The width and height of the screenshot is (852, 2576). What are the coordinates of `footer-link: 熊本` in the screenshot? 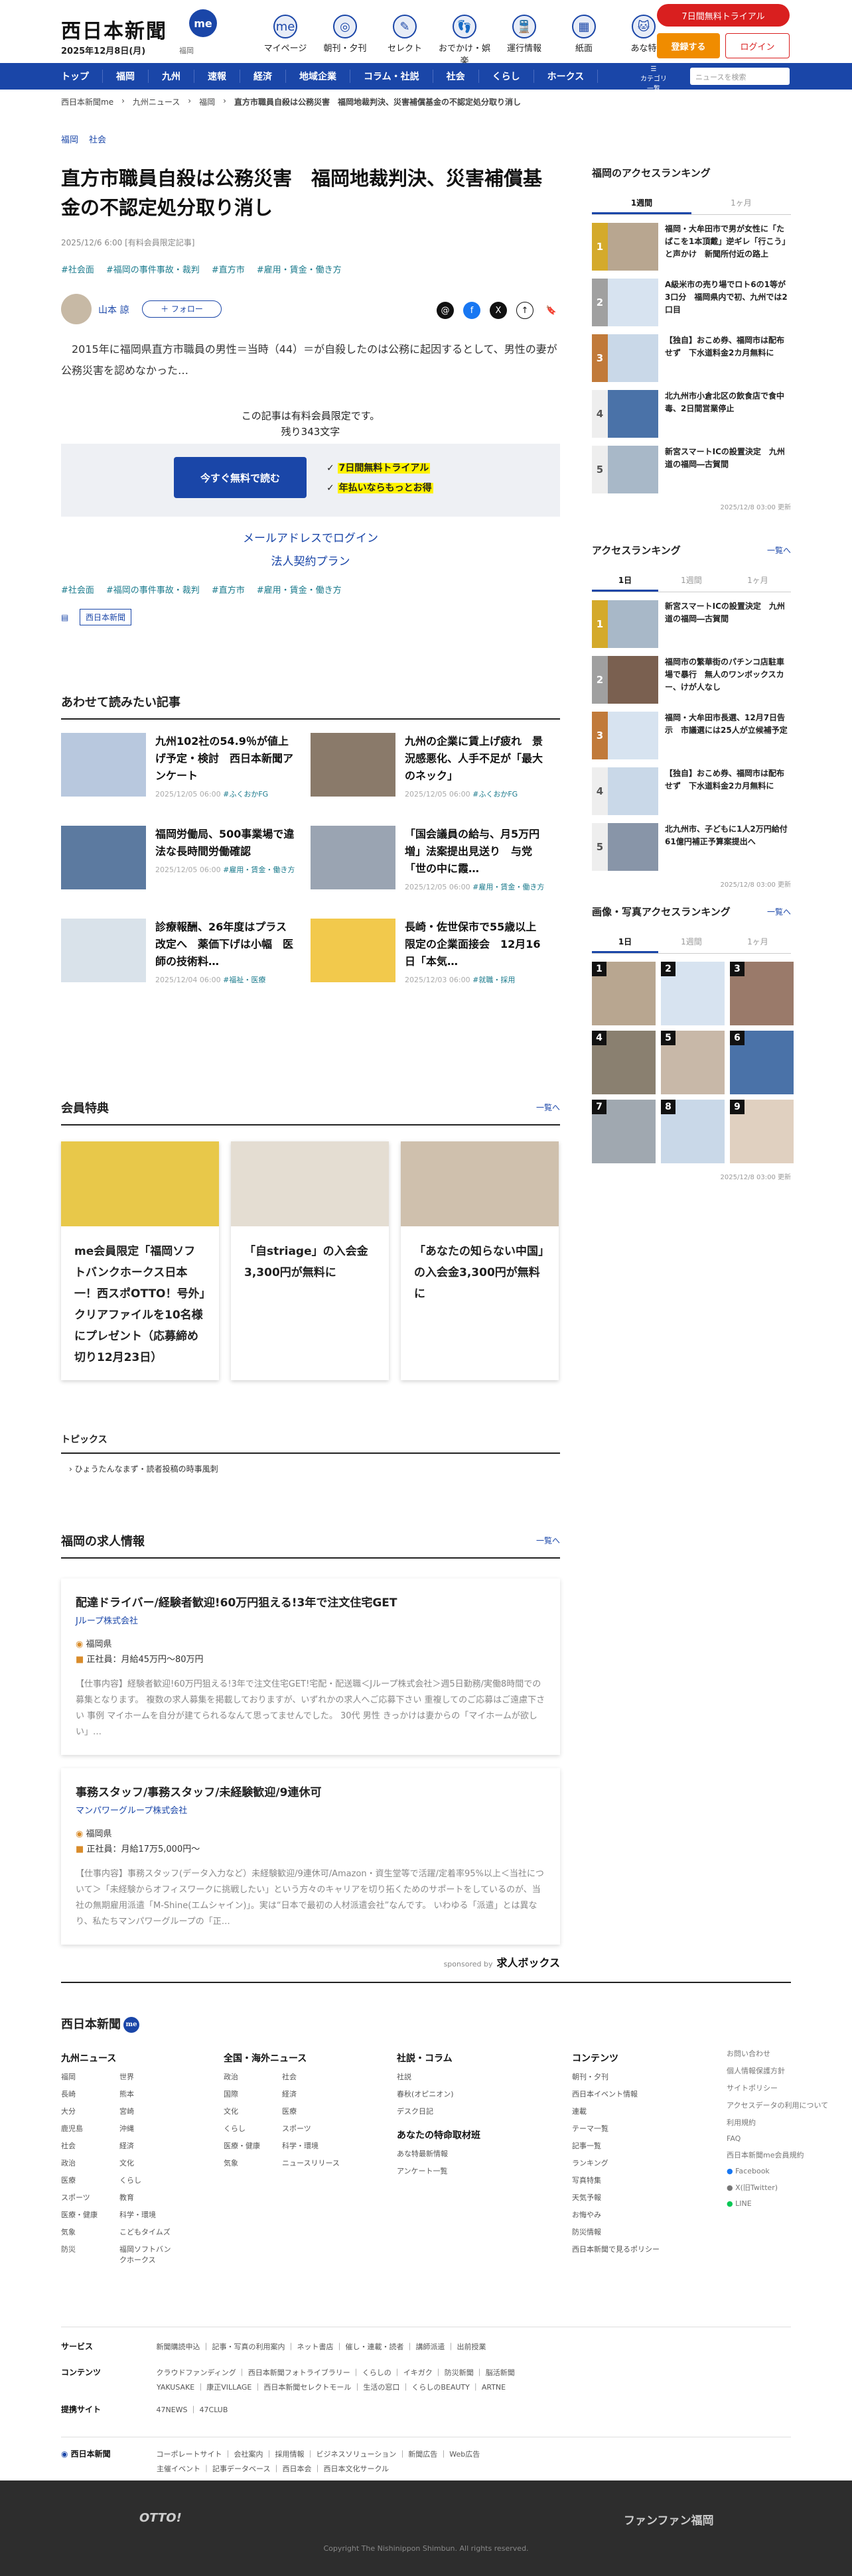 It's located at (148, 2094).